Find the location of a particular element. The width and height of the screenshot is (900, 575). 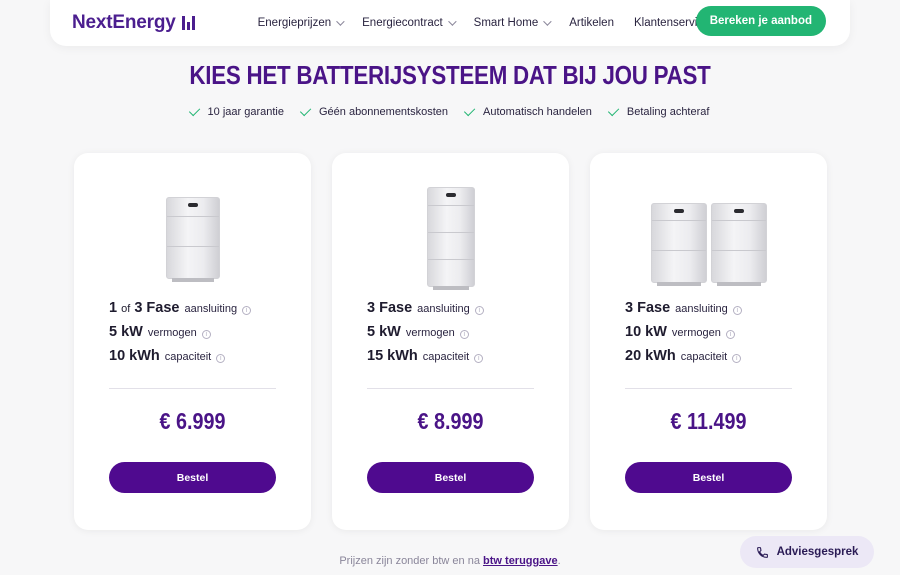

spec-value: 10 kWh is located at coordinates (134, 356).